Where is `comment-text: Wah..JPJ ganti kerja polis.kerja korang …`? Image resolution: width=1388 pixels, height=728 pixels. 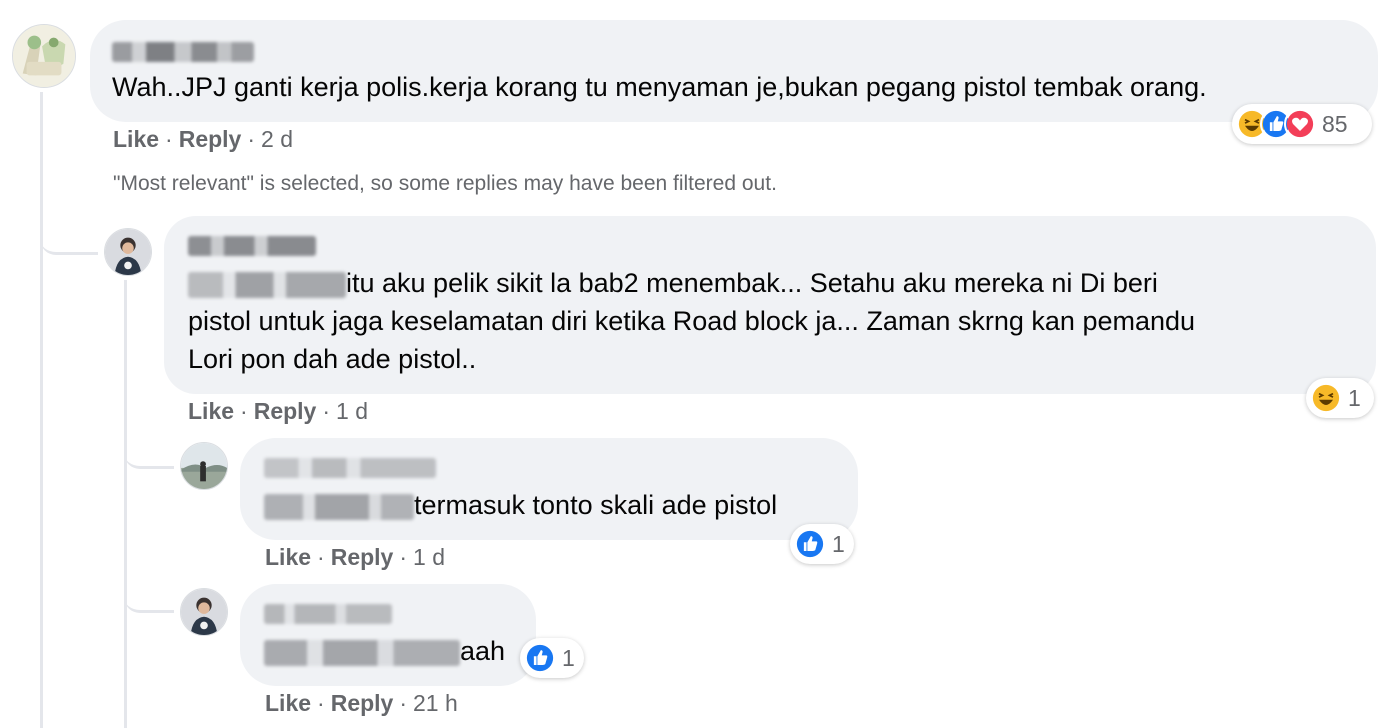 comment-text: Wah..JPJ ganti kerja polis.kerja korang … is located at coordinates (659, 87).